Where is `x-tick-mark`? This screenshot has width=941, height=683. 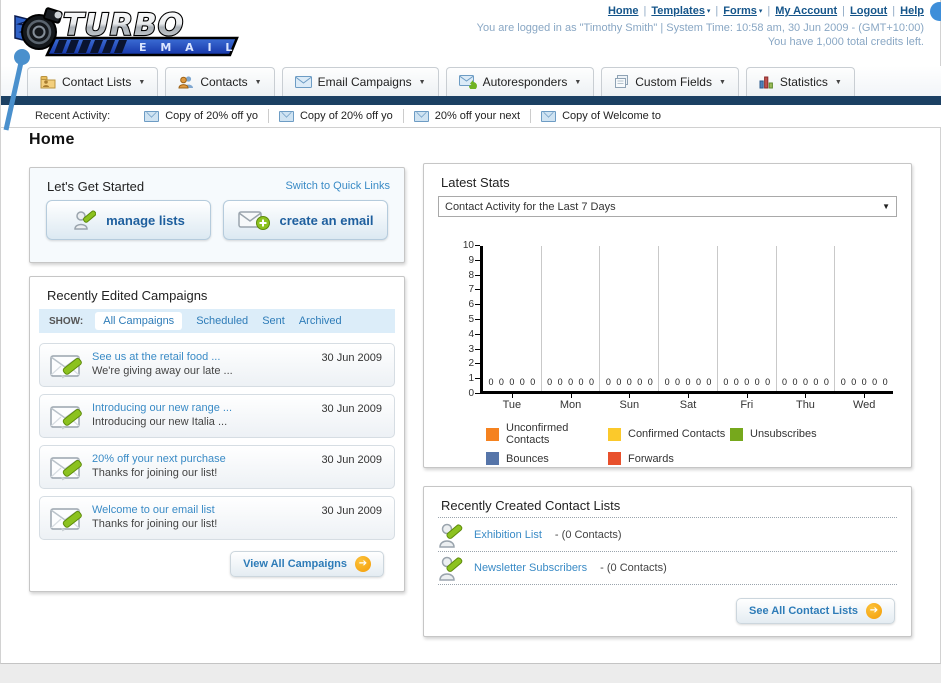 x-tick-mark is located at coordinates (747, 396).